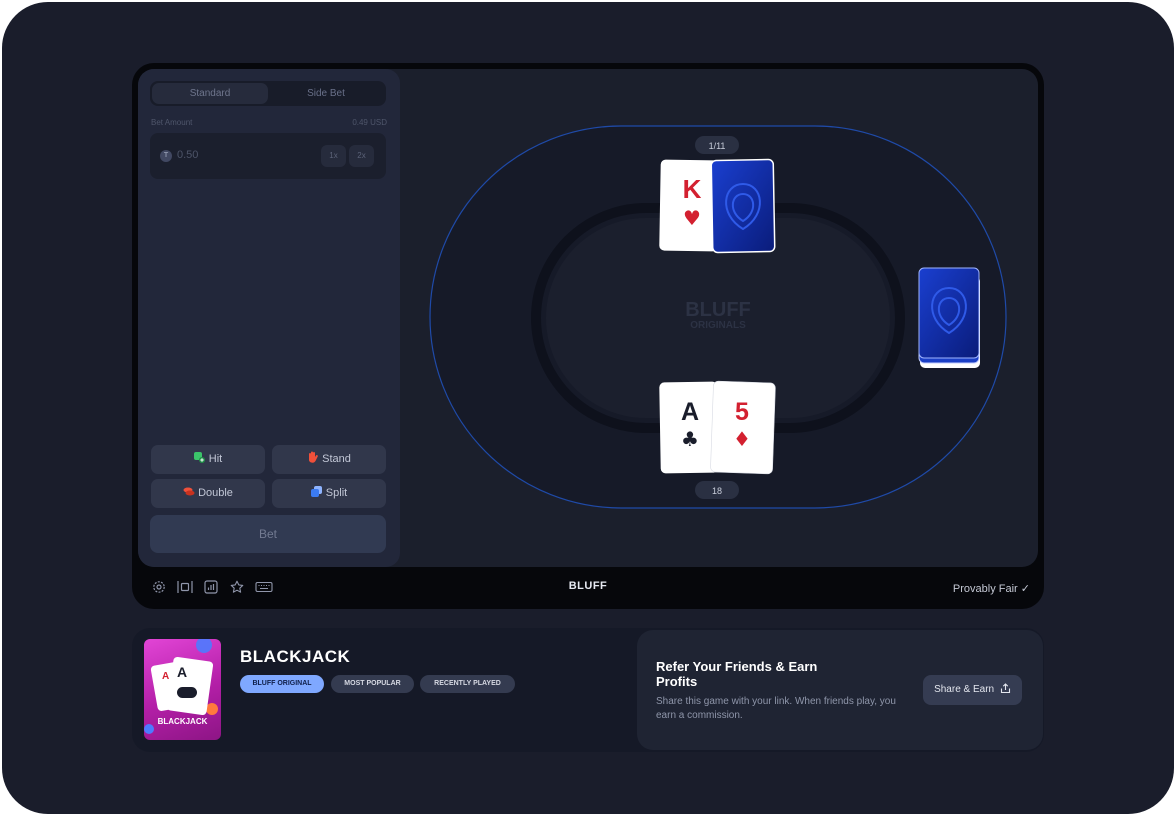 The image size is (1176, 816). I want to click on dealer-card-hidden, so click(743, 206).